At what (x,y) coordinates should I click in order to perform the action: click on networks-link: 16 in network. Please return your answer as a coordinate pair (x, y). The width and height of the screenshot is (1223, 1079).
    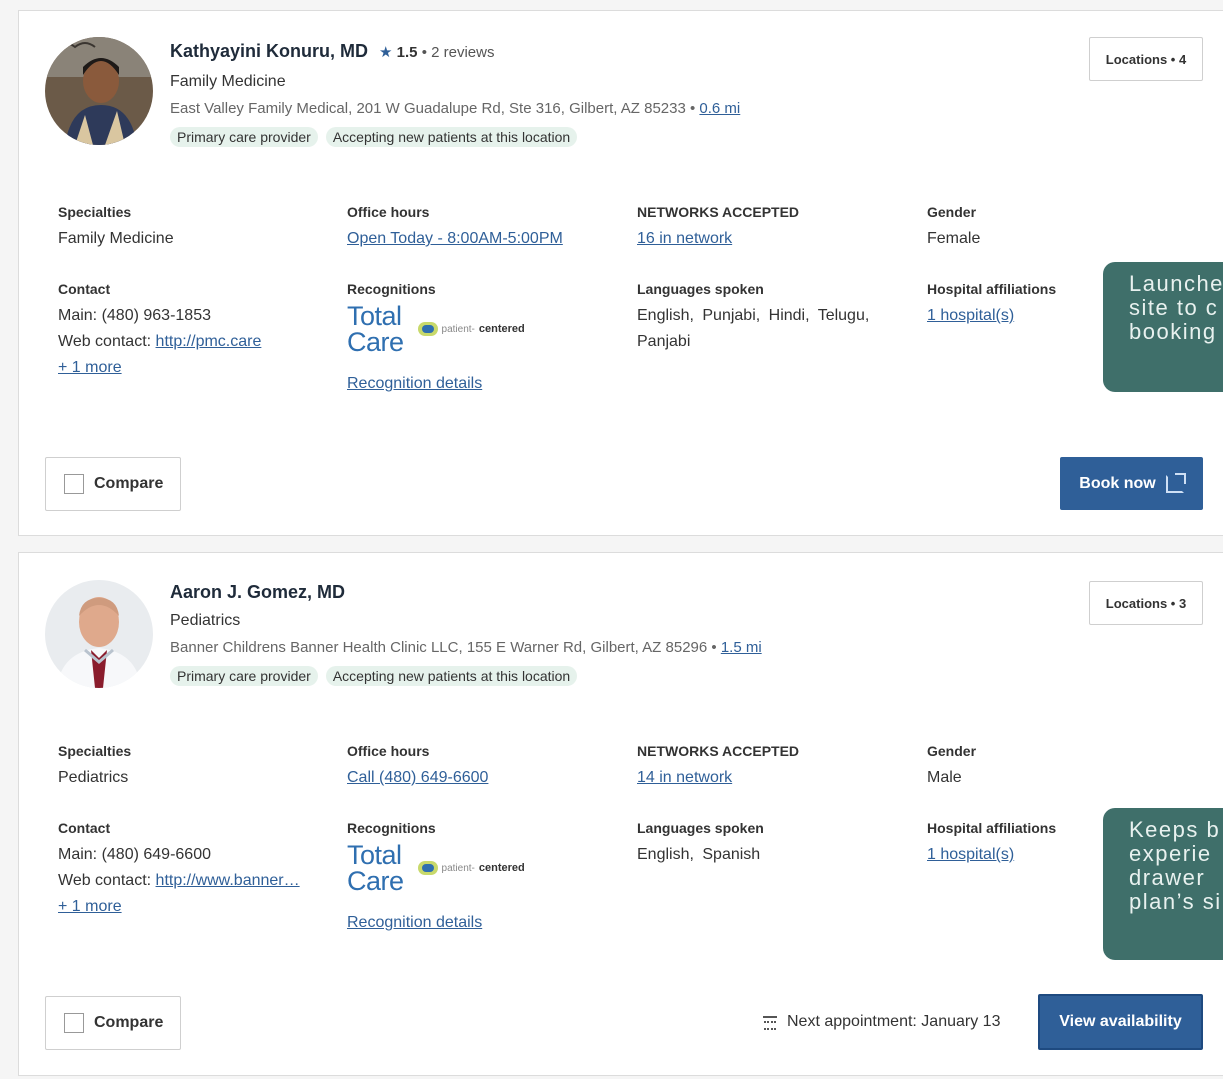
    Looking at the image, I should click on (684, 238).